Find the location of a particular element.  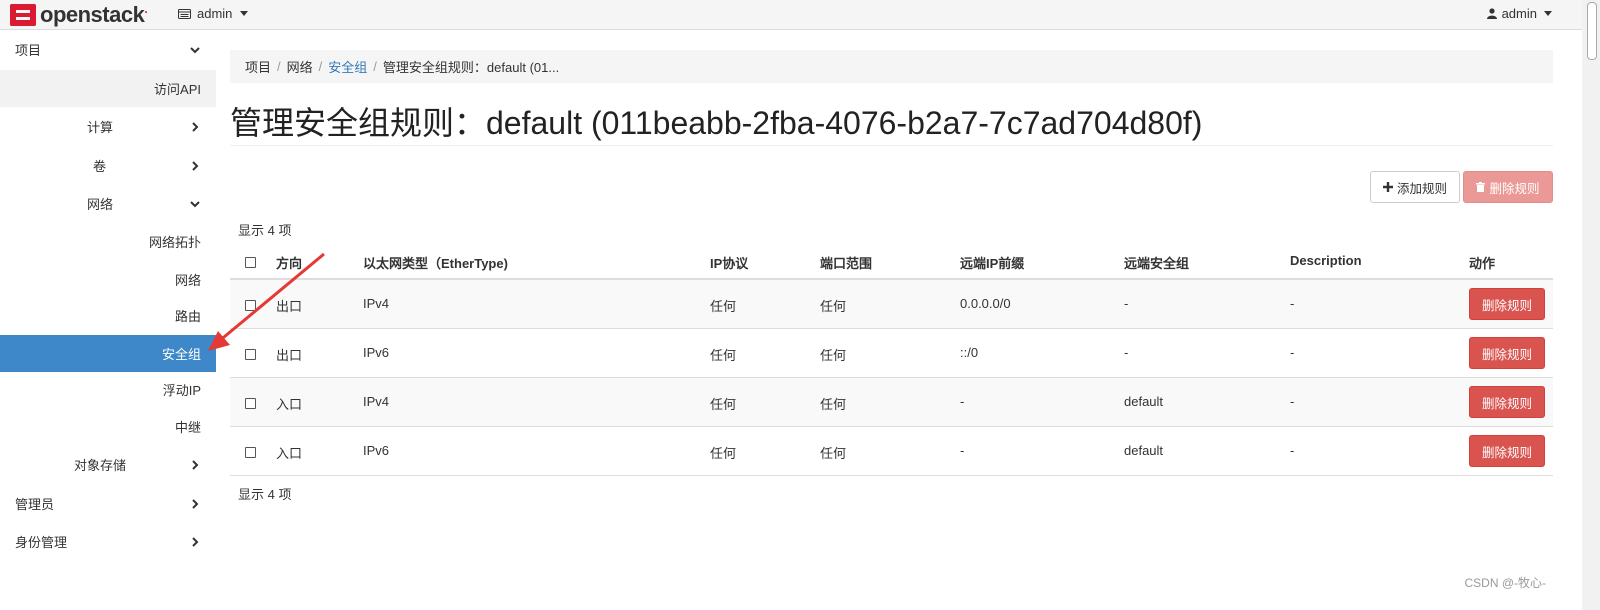

breadcrumb-link-security-groups: 安全组 is located at coordinates (347, 66).